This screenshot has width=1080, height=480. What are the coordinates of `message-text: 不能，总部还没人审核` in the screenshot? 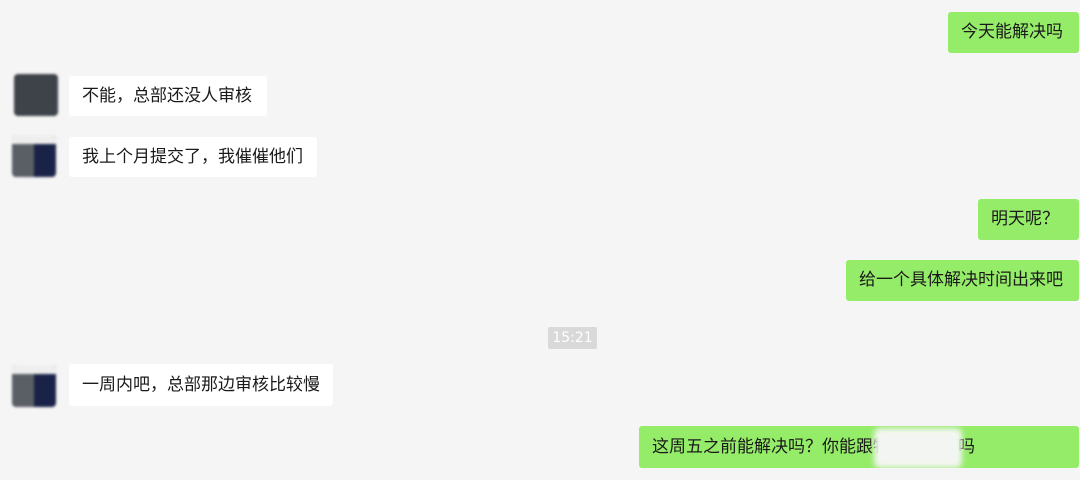 It's located at (167, 95).